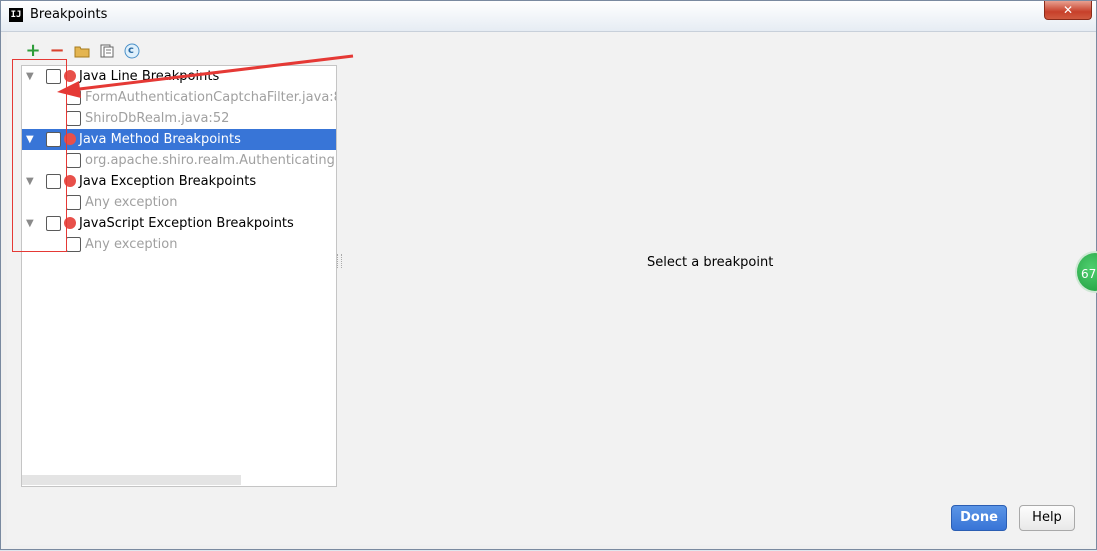 This screenshot has height=551, width=1097. I want to click on method-breakpoint-icon, so click(70, 139).